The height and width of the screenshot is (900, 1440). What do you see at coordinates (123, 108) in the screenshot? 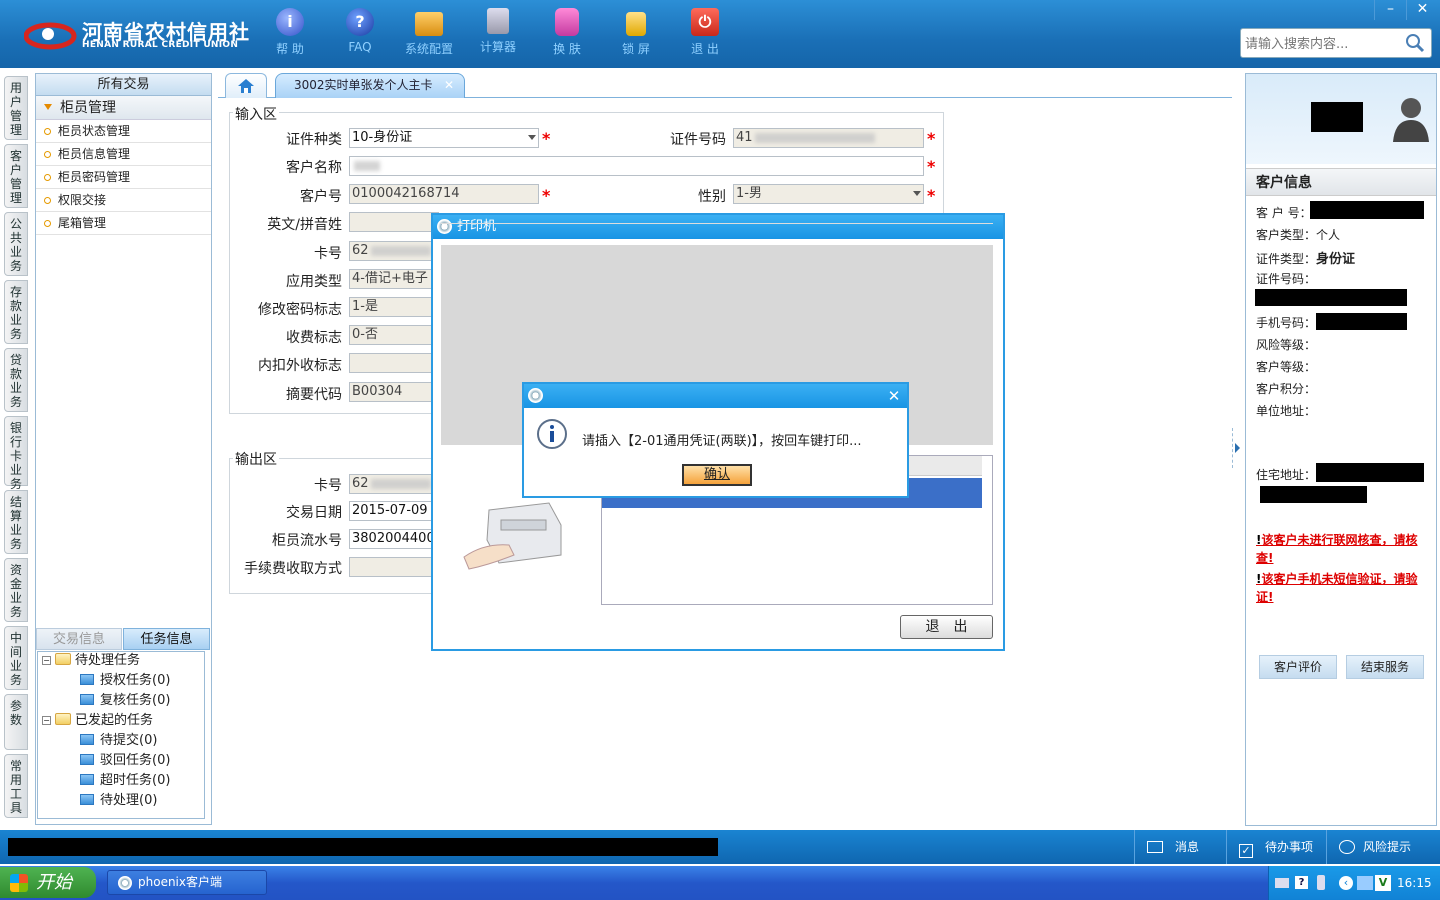
I see `teller-management-group: 柜员管理` at bounding box center [123, 108].